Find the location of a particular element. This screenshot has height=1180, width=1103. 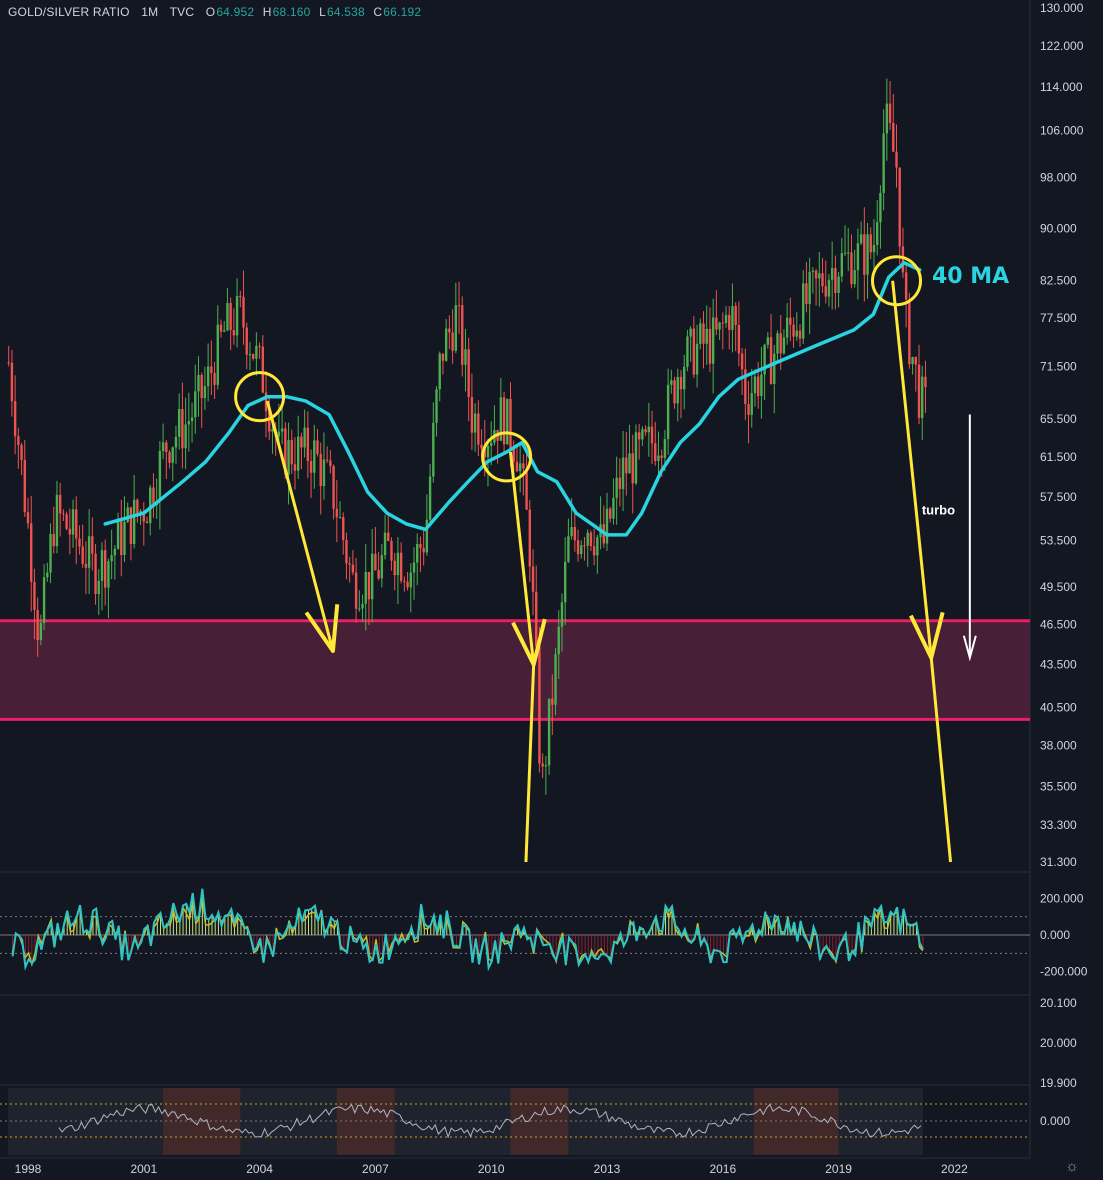

y-tick-label: 31.300 is located at coordinates (1058, 862).